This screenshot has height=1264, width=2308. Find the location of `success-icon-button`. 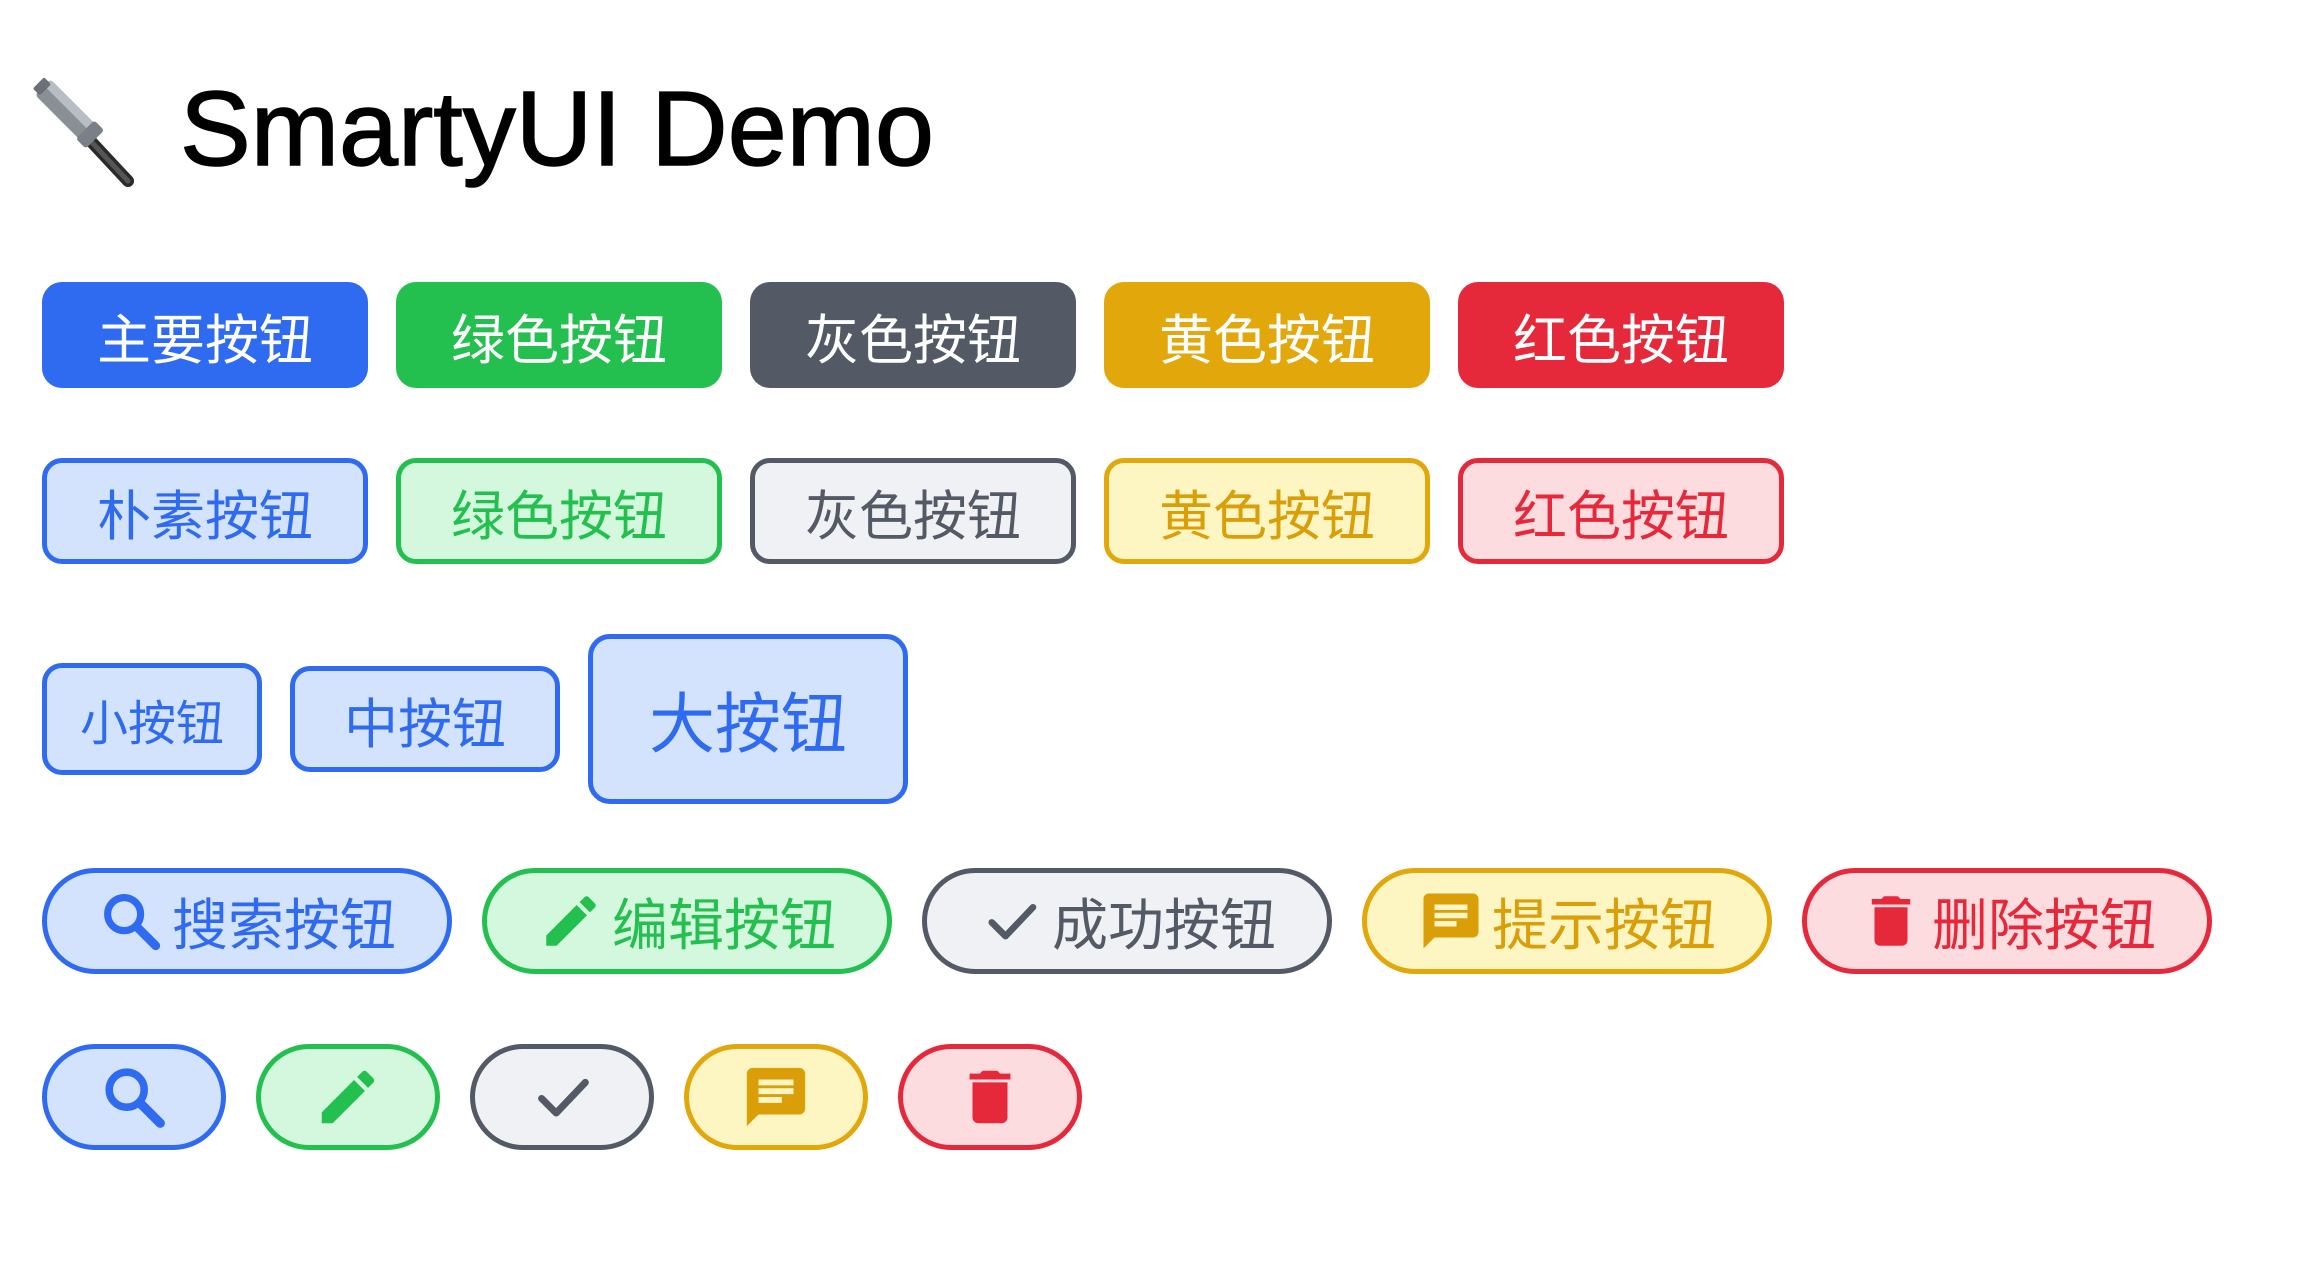

success-icon-button is located at coordinates (562, 1097).